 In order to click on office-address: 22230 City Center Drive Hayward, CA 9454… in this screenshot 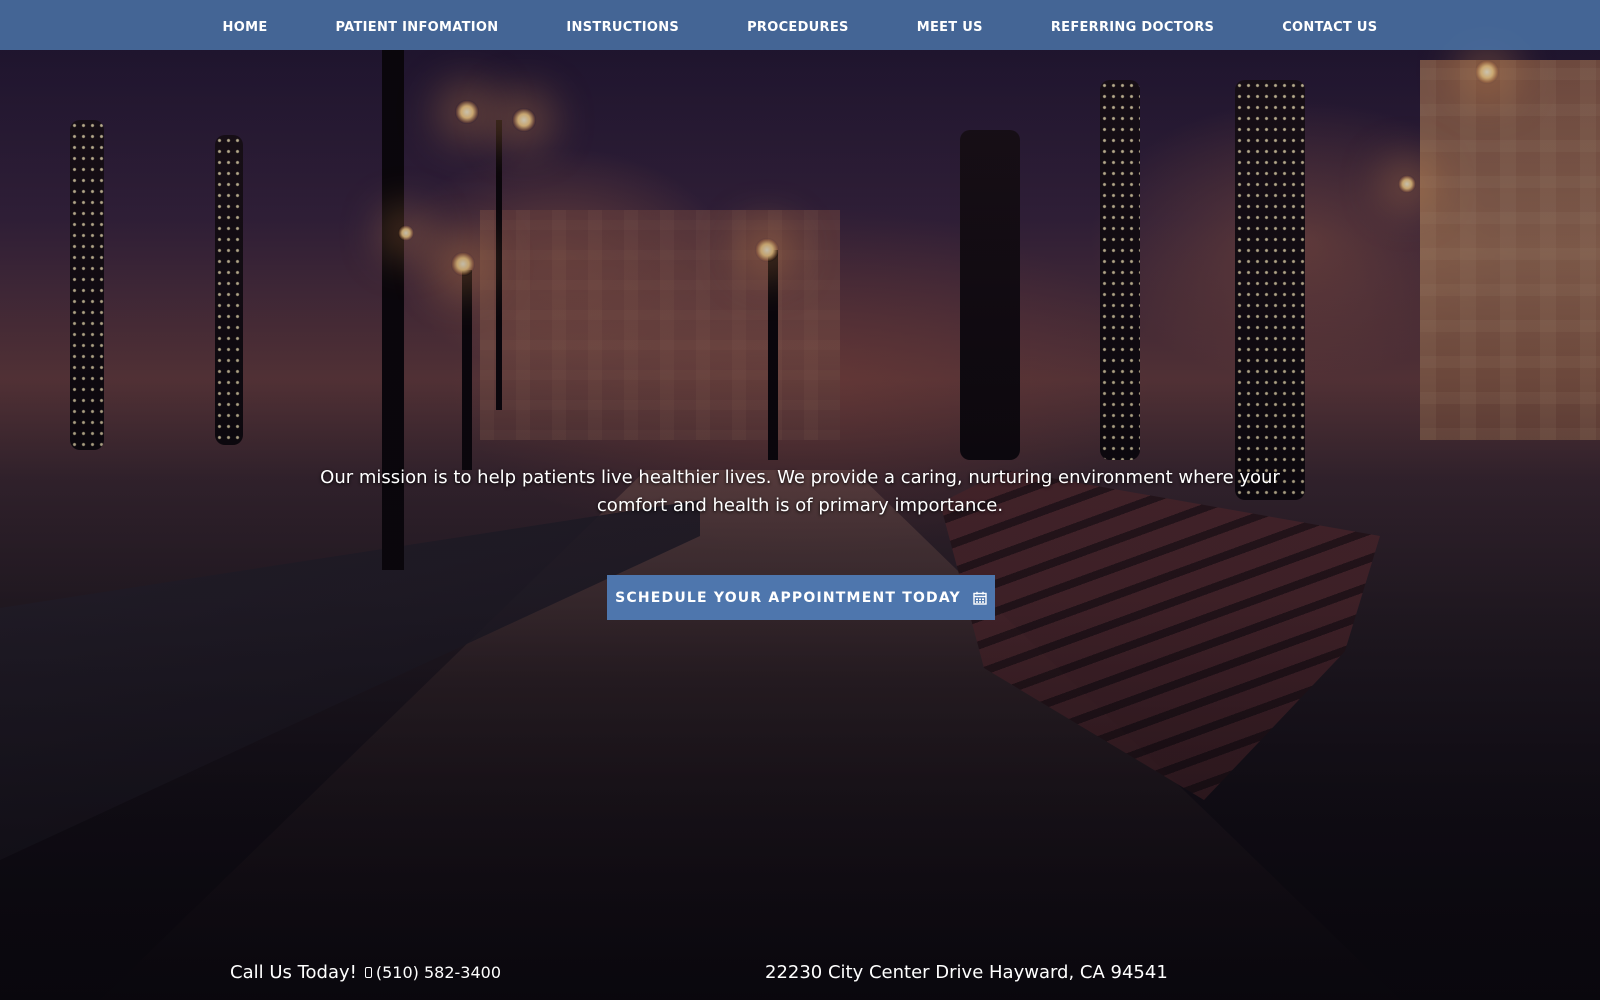, I will do `click(966, 972)`.